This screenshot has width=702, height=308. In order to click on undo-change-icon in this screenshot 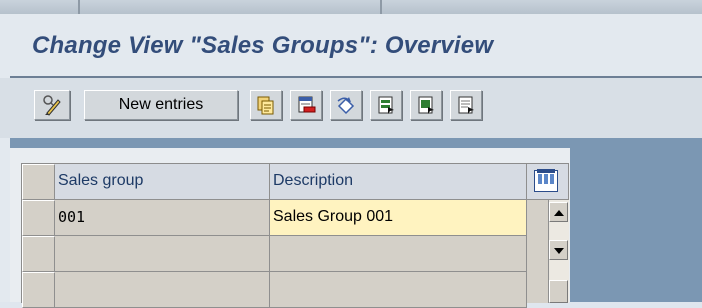, I will do `click(346, 105)`.